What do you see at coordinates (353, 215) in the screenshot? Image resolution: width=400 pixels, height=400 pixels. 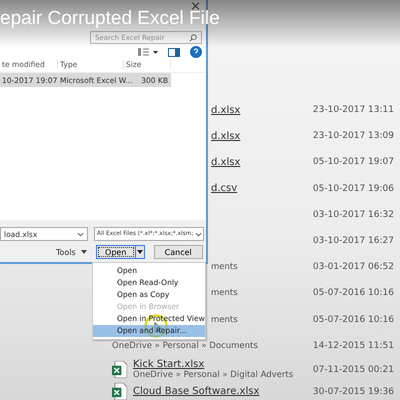 I see `file-date: 03-10-2017 16:32` at bounding box center [353, 215].